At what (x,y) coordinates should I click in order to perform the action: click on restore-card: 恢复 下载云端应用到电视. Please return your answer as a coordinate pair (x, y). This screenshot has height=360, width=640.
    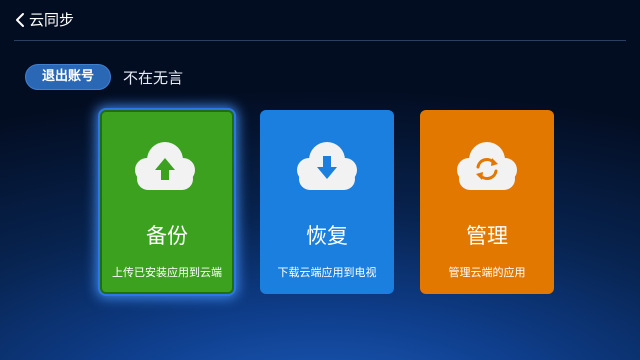
    Looking at the image, I should click on (327, 202).